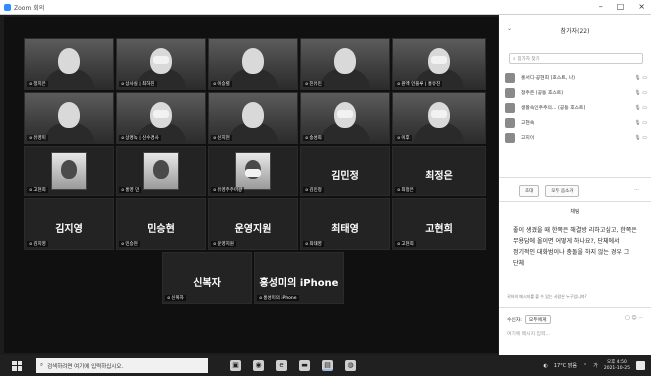 The height and width of the screenshot is (376, 651). What do you see at coordinates (576, 77) in the screenshot?
I see `participant-row: 홍서디·공현희 (호스트, 나) 🎙 ▭` at bounding box center [576, 77].